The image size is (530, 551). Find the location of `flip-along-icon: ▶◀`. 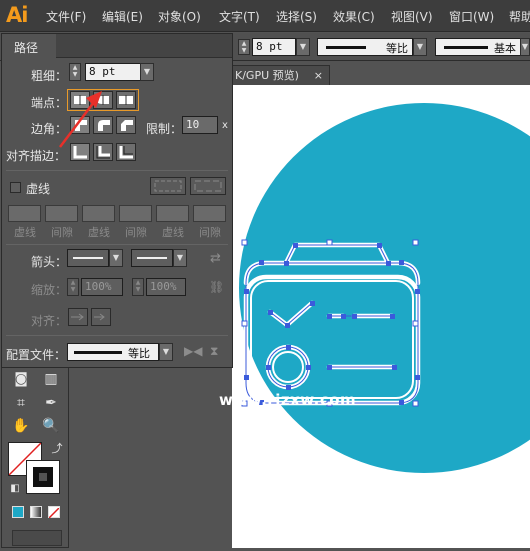

flip-along-icon: ▶◀ is located at coordinates (193, 351).